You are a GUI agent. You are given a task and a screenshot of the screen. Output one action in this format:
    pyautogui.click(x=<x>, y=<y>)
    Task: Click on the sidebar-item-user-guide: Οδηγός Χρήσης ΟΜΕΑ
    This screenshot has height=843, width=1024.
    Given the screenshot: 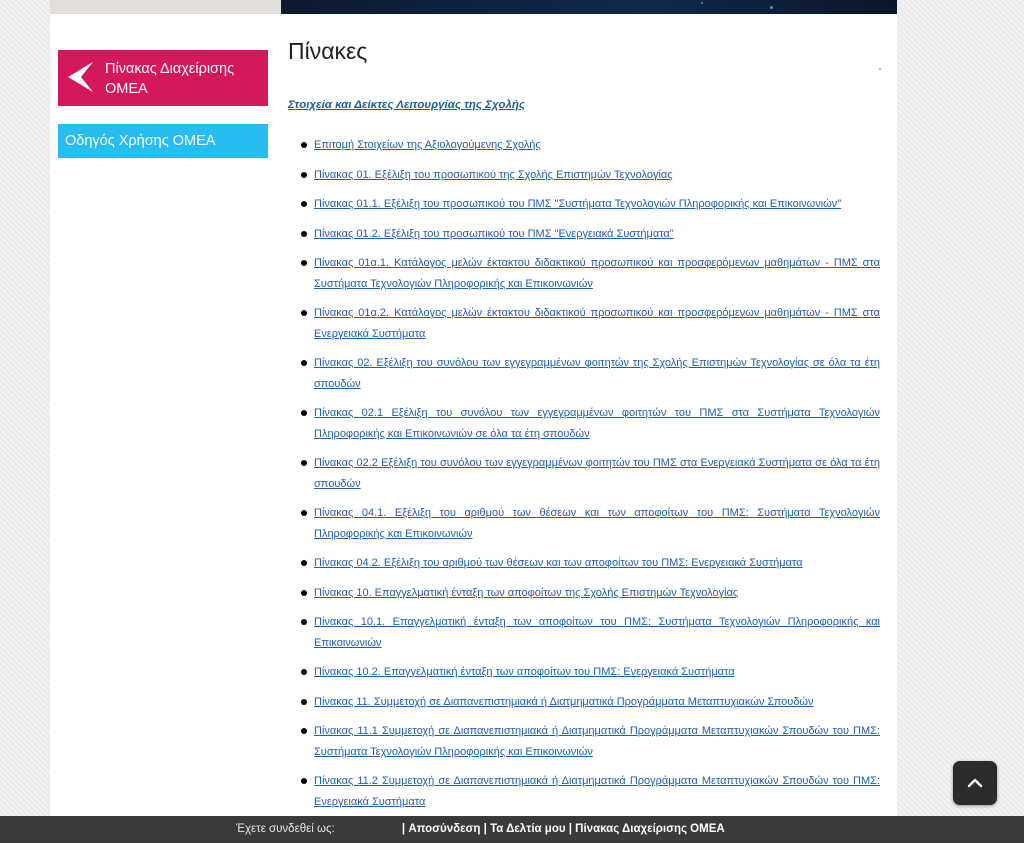 What is the action you would take?
    pyautogui.click(x=163, y=141)
    